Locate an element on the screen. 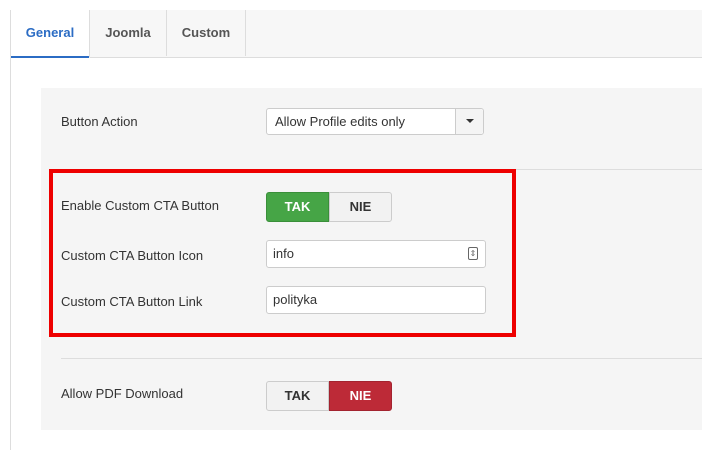  button-action-label: Button Action is located at coordinates (99, 121).